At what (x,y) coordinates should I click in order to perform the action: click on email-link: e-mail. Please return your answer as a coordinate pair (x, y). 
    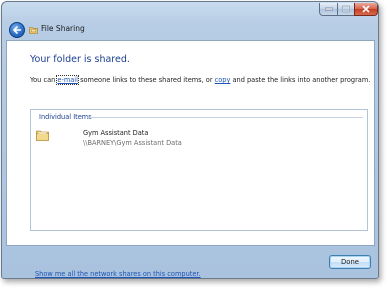
    Looking at the image, I should click on (67, 80).